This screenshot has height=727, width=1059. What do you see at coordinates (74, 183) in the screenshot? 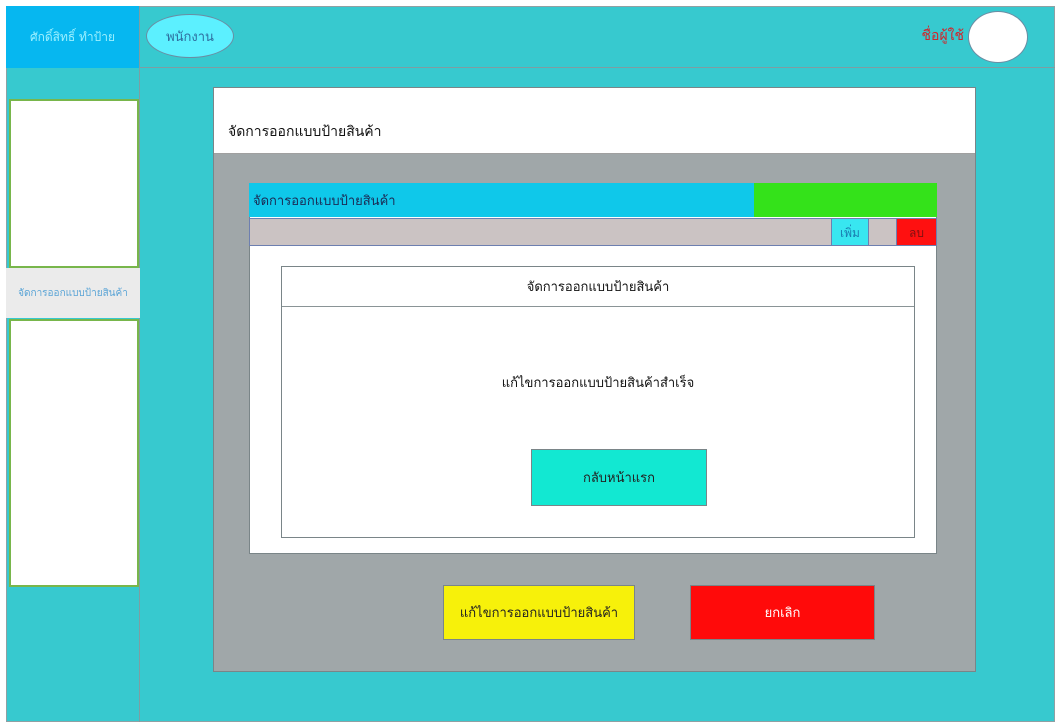
I see `sidebar-top-box` at bounding box center [74, 183].